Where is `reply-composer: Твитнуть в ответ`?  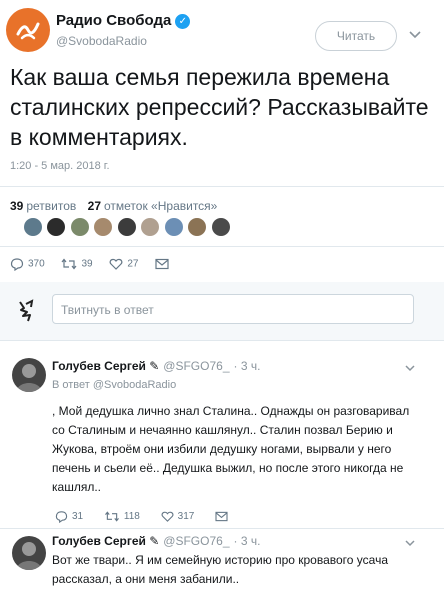
reply-composer: Твитнуть в ответ is located at coordinates (222, 311).